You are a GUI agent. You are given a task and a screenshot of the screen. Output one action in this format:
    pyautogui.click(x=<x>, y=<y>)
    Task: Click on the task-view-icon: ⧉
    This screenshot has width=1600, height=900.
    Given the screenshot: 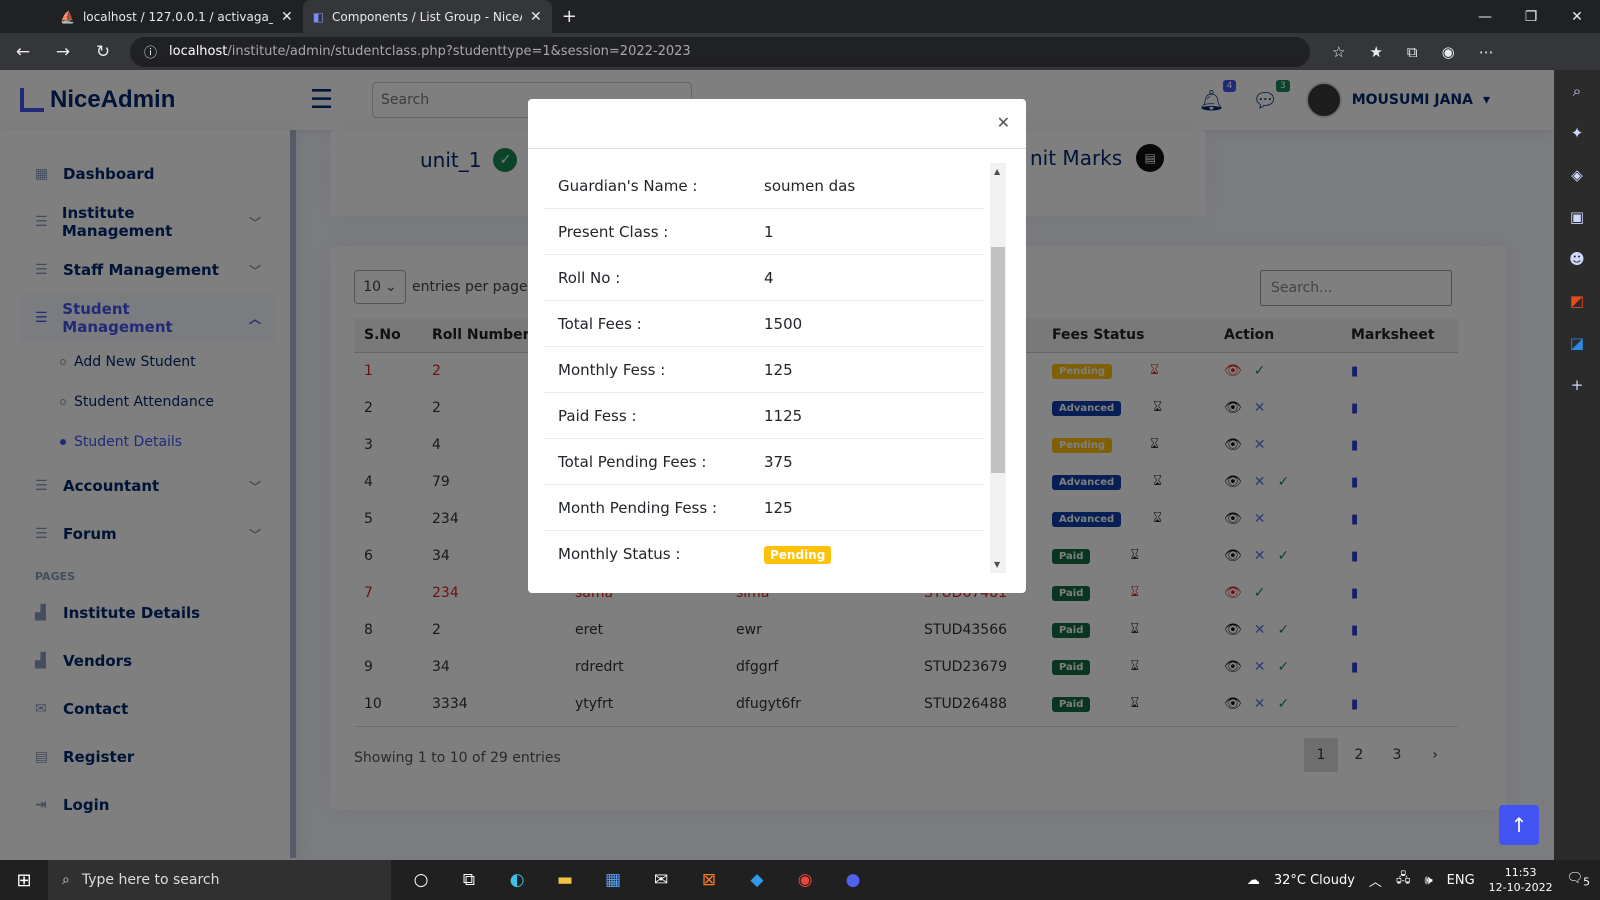 What is the action you would take?
    pyautogui.click(x=469, y=880)
    